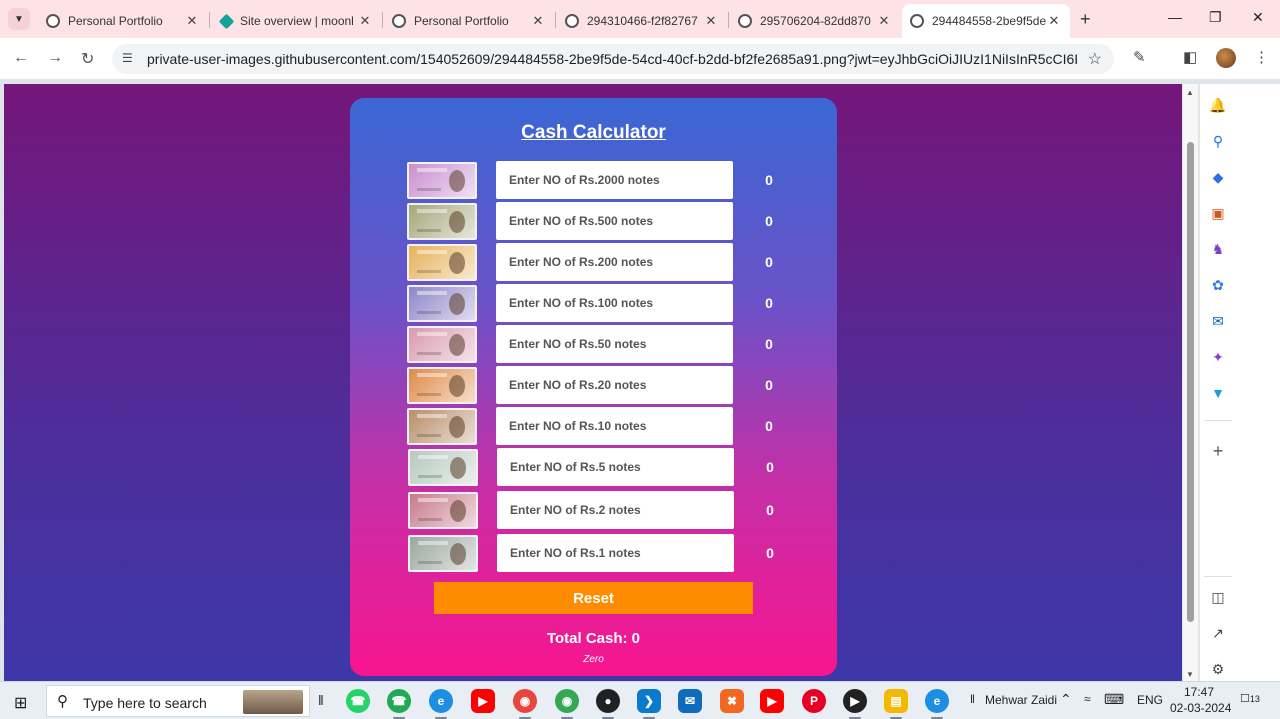  I want to click on copilot-icon: ✿, so click(1218, 285).